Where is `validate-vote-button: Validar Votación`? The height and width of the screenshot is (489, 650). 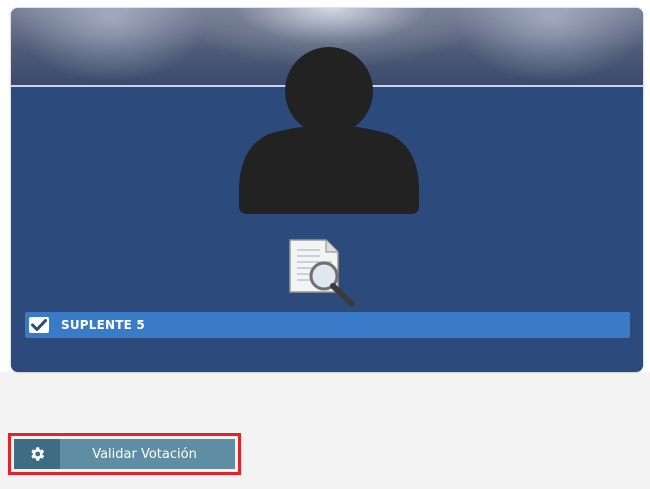 validate-vote-button: Validar Votación is located at coordinates (124, 454).